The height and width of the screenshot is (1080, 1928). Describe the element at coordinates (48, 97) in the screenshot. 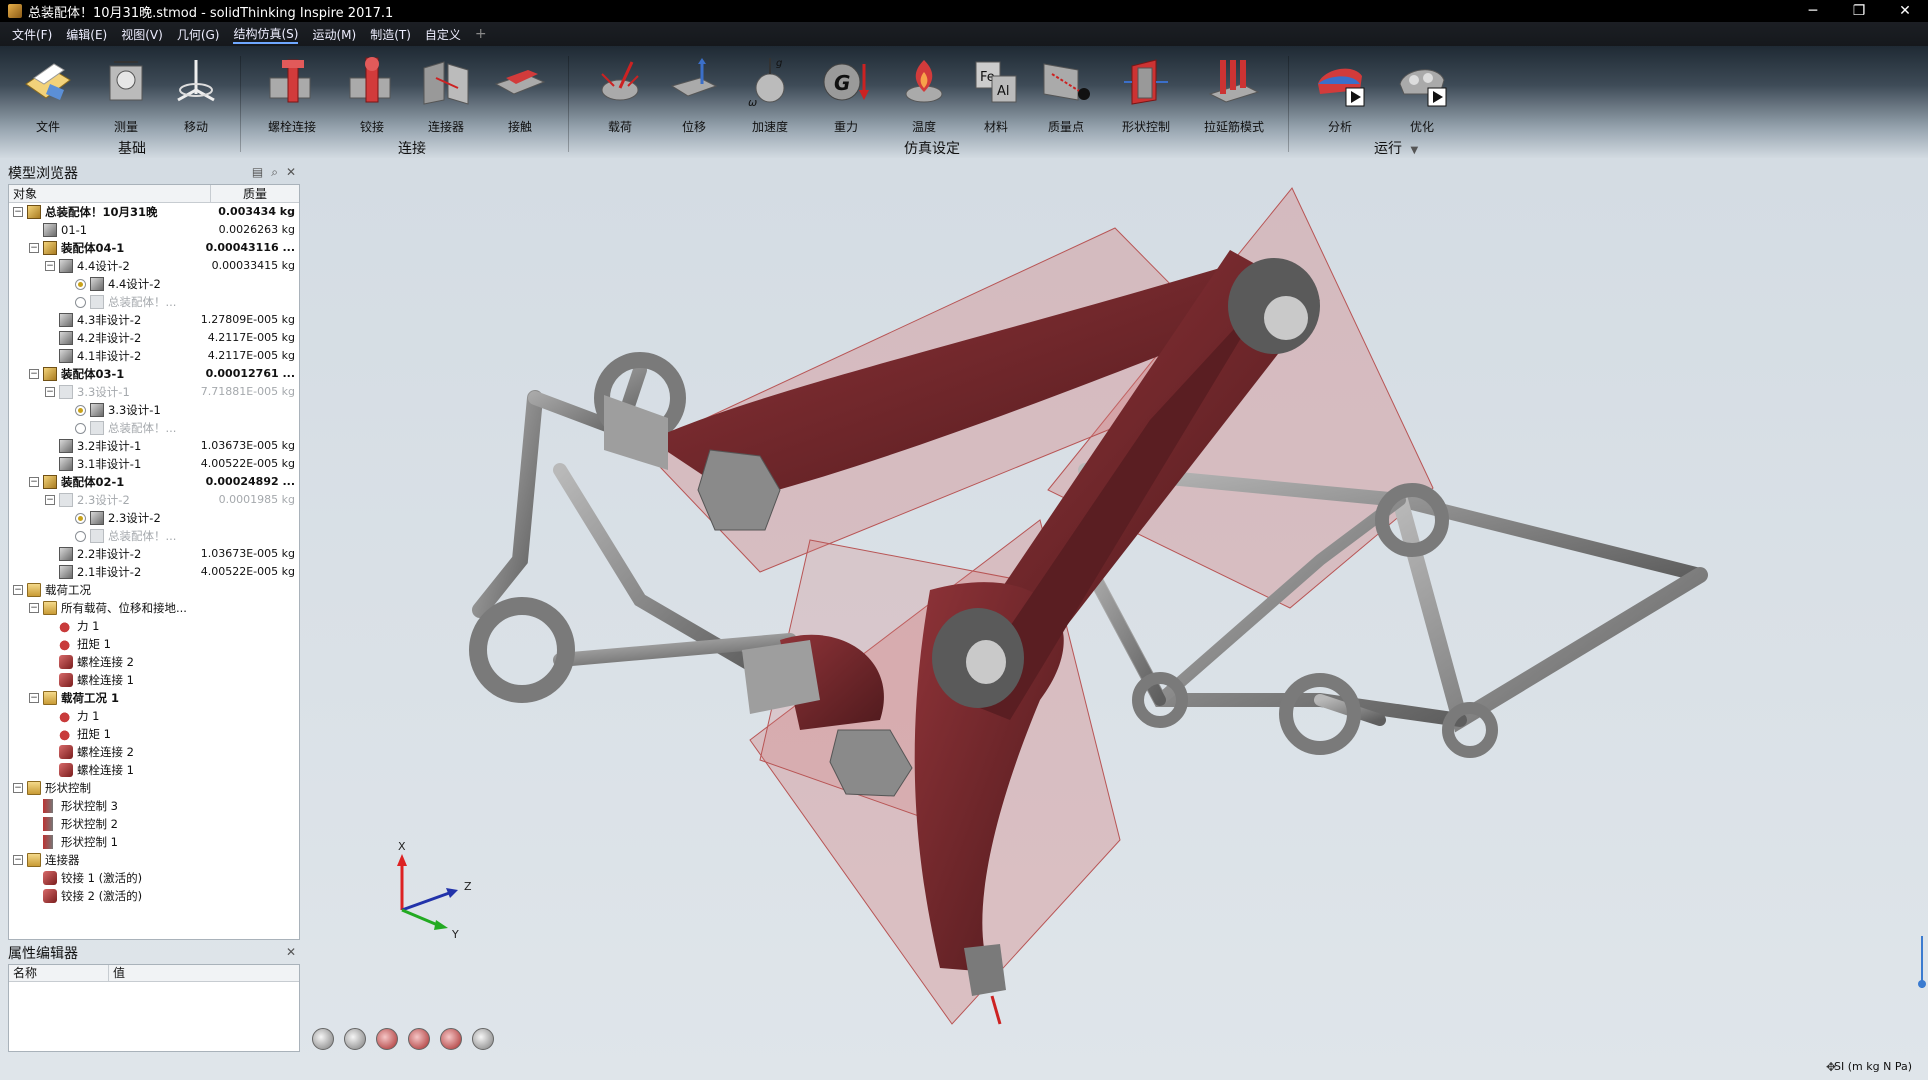

I see `file-button: 文件` at that location.